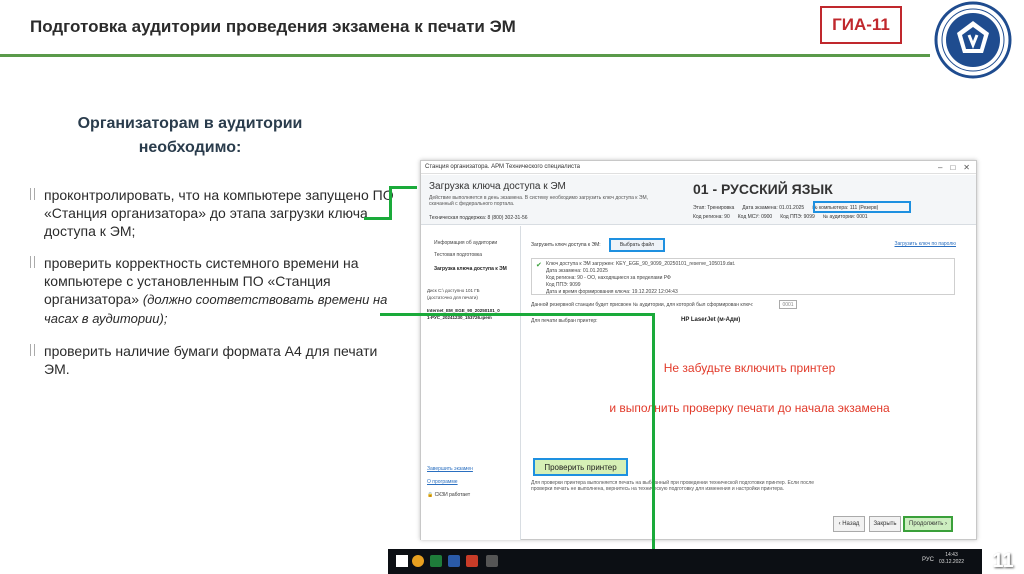  What do you see at coordinates (885, 524) in the screenshot?
I see `close-button: Закрыть` at bounding box center [885, 524].